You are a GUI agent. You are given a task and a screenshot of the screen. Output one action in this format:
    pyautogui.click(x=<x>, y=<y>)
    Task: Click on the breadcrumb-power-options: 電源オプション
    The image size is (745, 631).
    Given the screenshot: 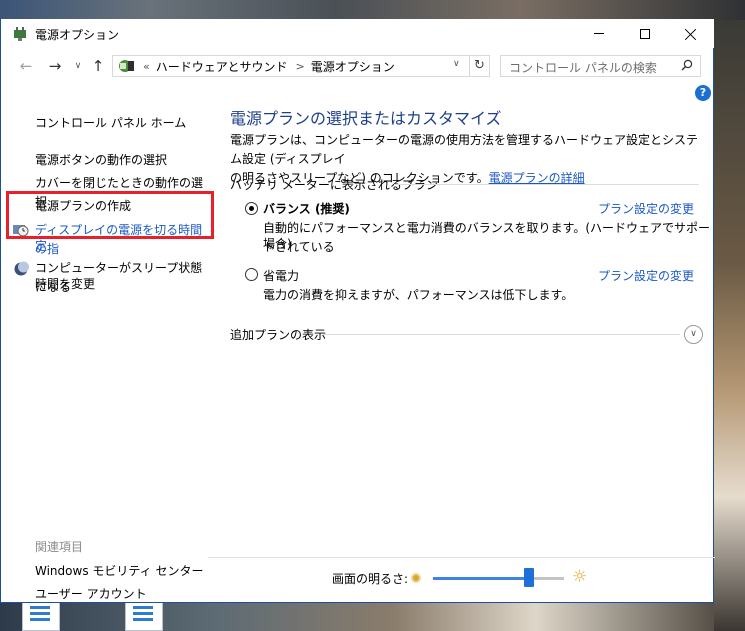 What is the action you would take?
    pyautogui.click(x=353, y=66)
    